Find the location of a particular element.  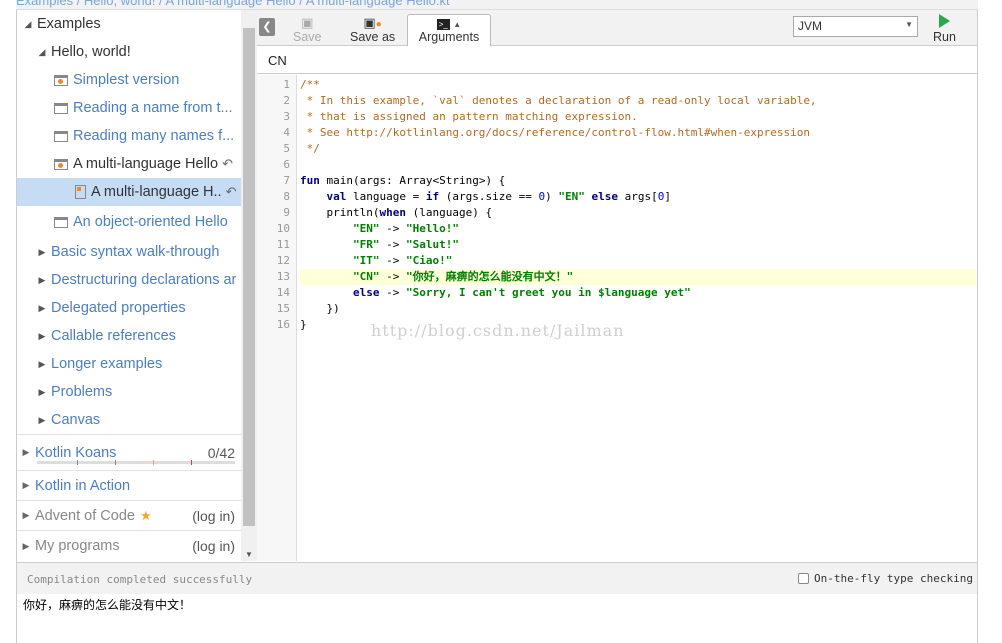

tree-delegated: ▶ Delegated properties is located at coordinates (129, 308).